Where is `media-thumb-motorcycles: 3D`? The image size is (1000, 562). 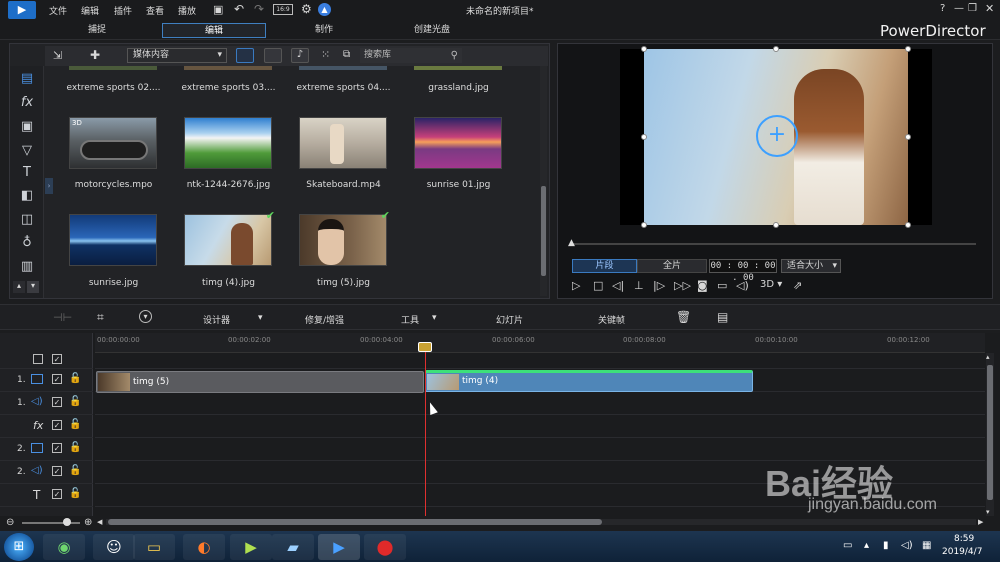 media-thumb-motorcycles: 3D is located at coordinates (113, 143).